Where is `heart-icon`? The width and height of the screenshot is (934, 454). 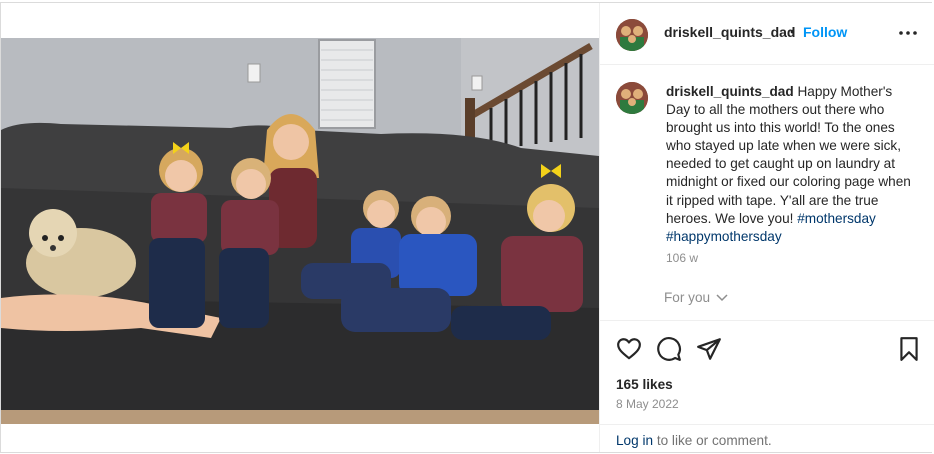 heart-icon is located at coordinates (629, 349).